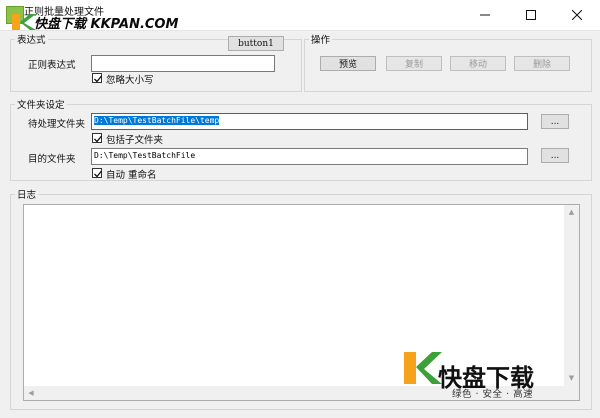 The height and width of the screenshot is (418, 600). Describe the element at coordinates (423, 368) in the screenshot. I see `watermark-bottom-logo-icon` at that location.